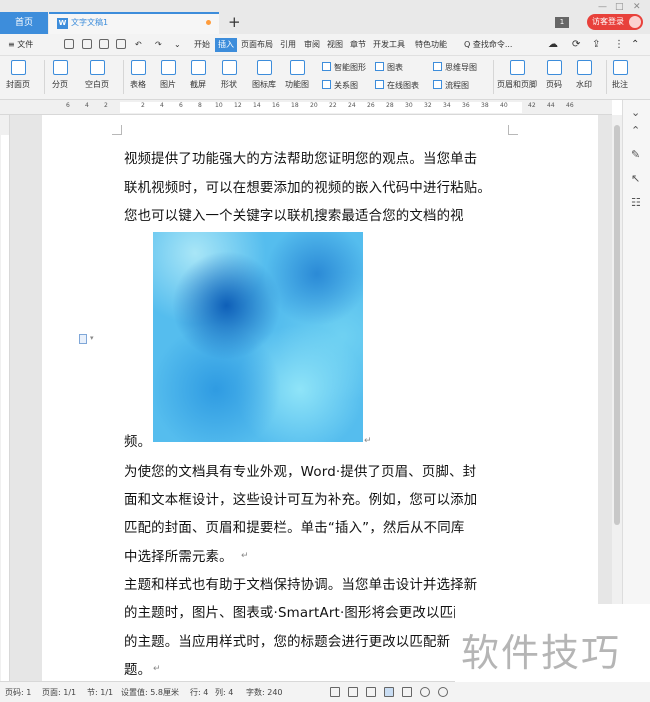 Image resolution: width=650 pixels, height=702 pixels. I want to click on export-pdf-icon, so click(87, 44).